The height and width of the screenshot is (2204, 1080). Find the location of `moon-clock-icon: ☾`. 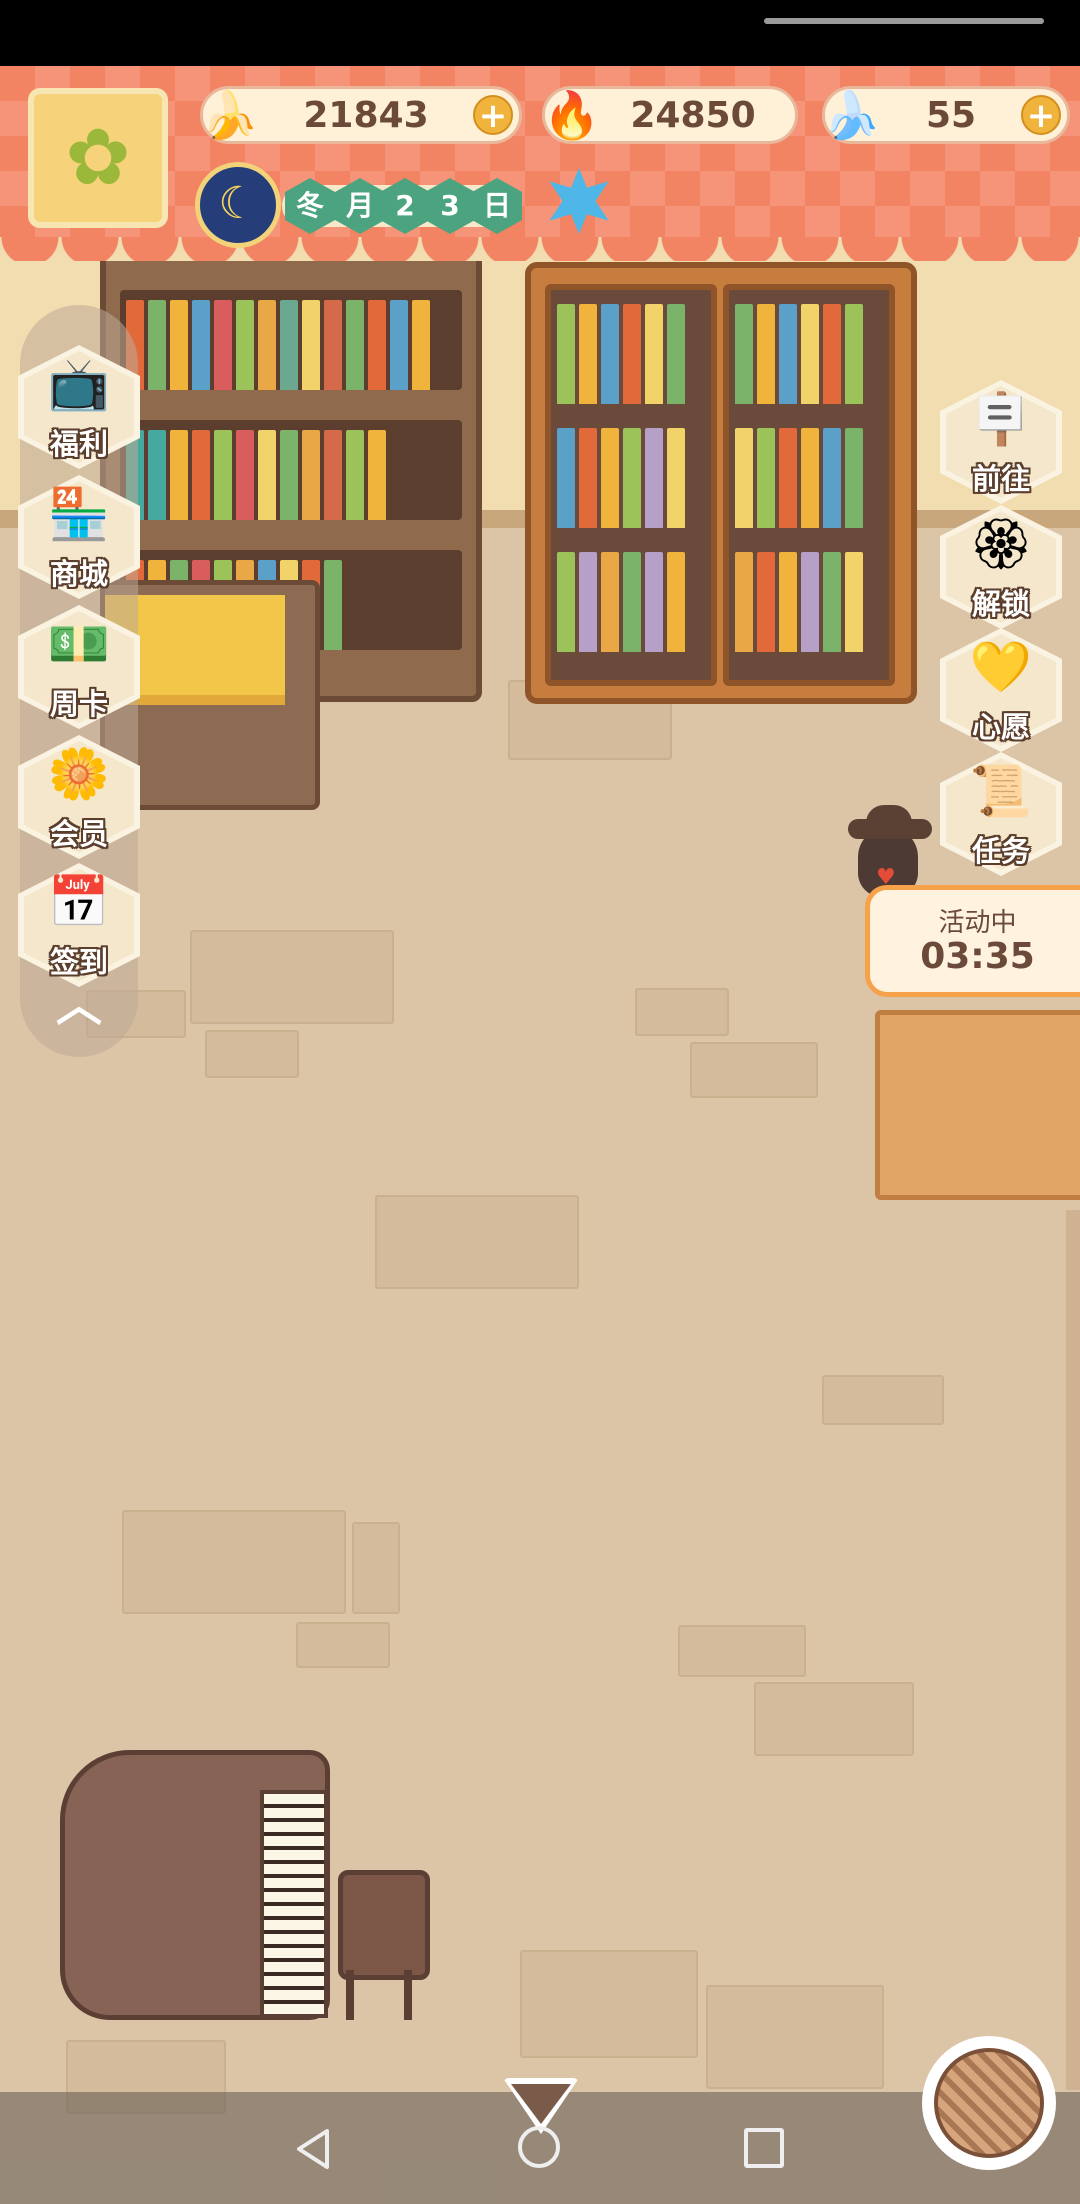

moon-clock-icon: ☾ is located at coordinates (238, 205).